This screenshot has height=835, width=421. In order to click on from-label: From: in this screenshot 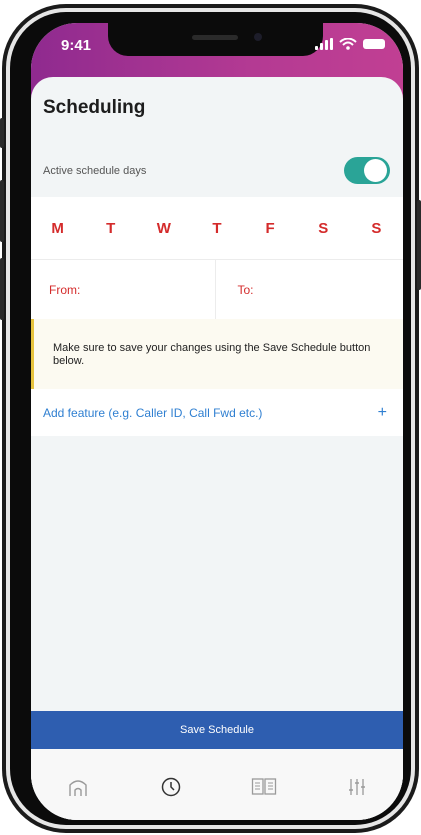, I will do `click(65, 290)`.